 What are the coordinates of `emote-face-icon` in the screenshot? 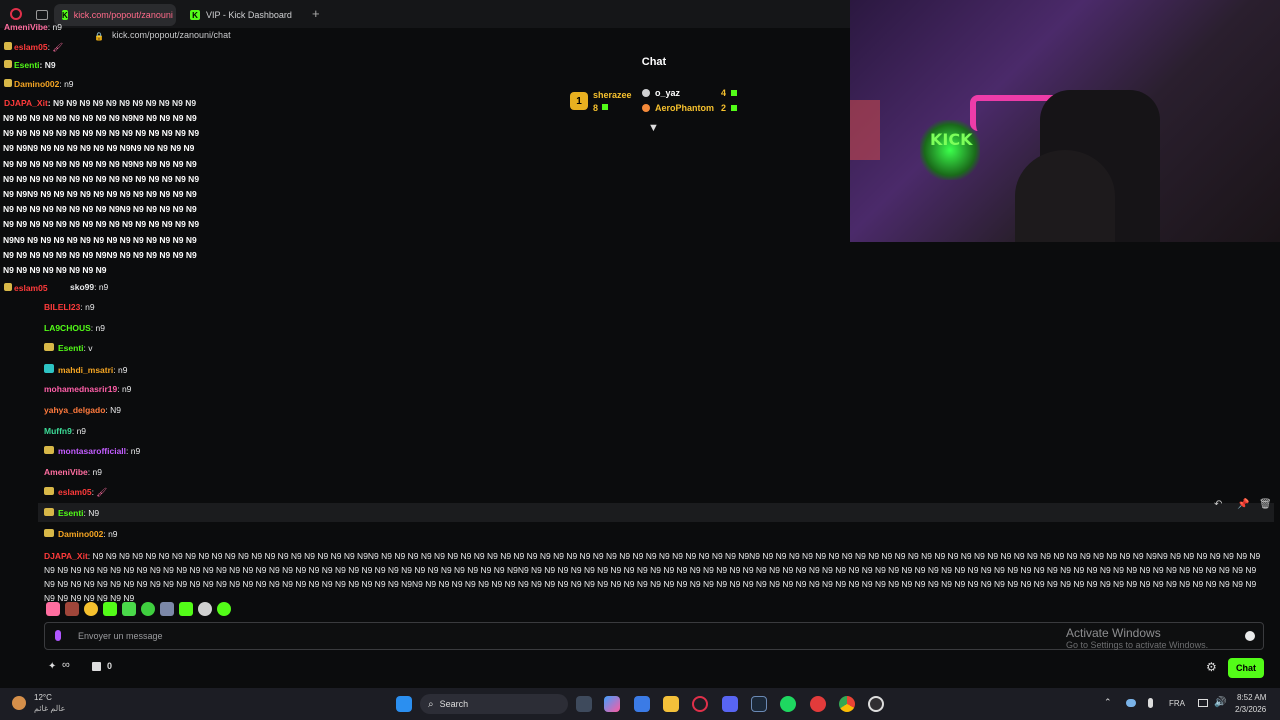 It's located at (91, 609).